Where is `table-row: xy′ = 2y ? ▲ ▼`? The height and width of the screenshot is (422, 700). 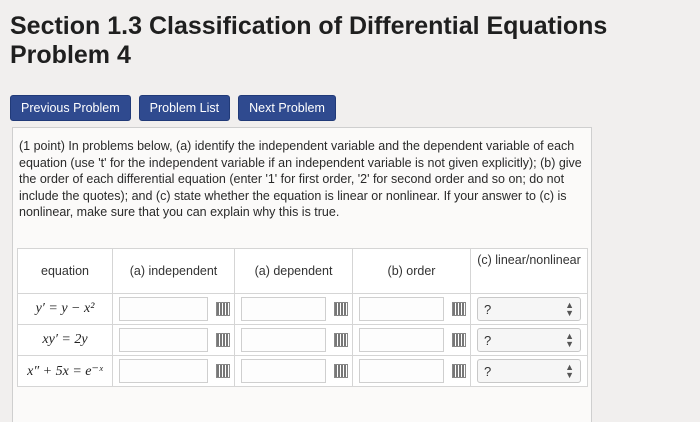
table-row: xy′ = 2y ? ▲ ▼ is located at coordinates (302, 340).